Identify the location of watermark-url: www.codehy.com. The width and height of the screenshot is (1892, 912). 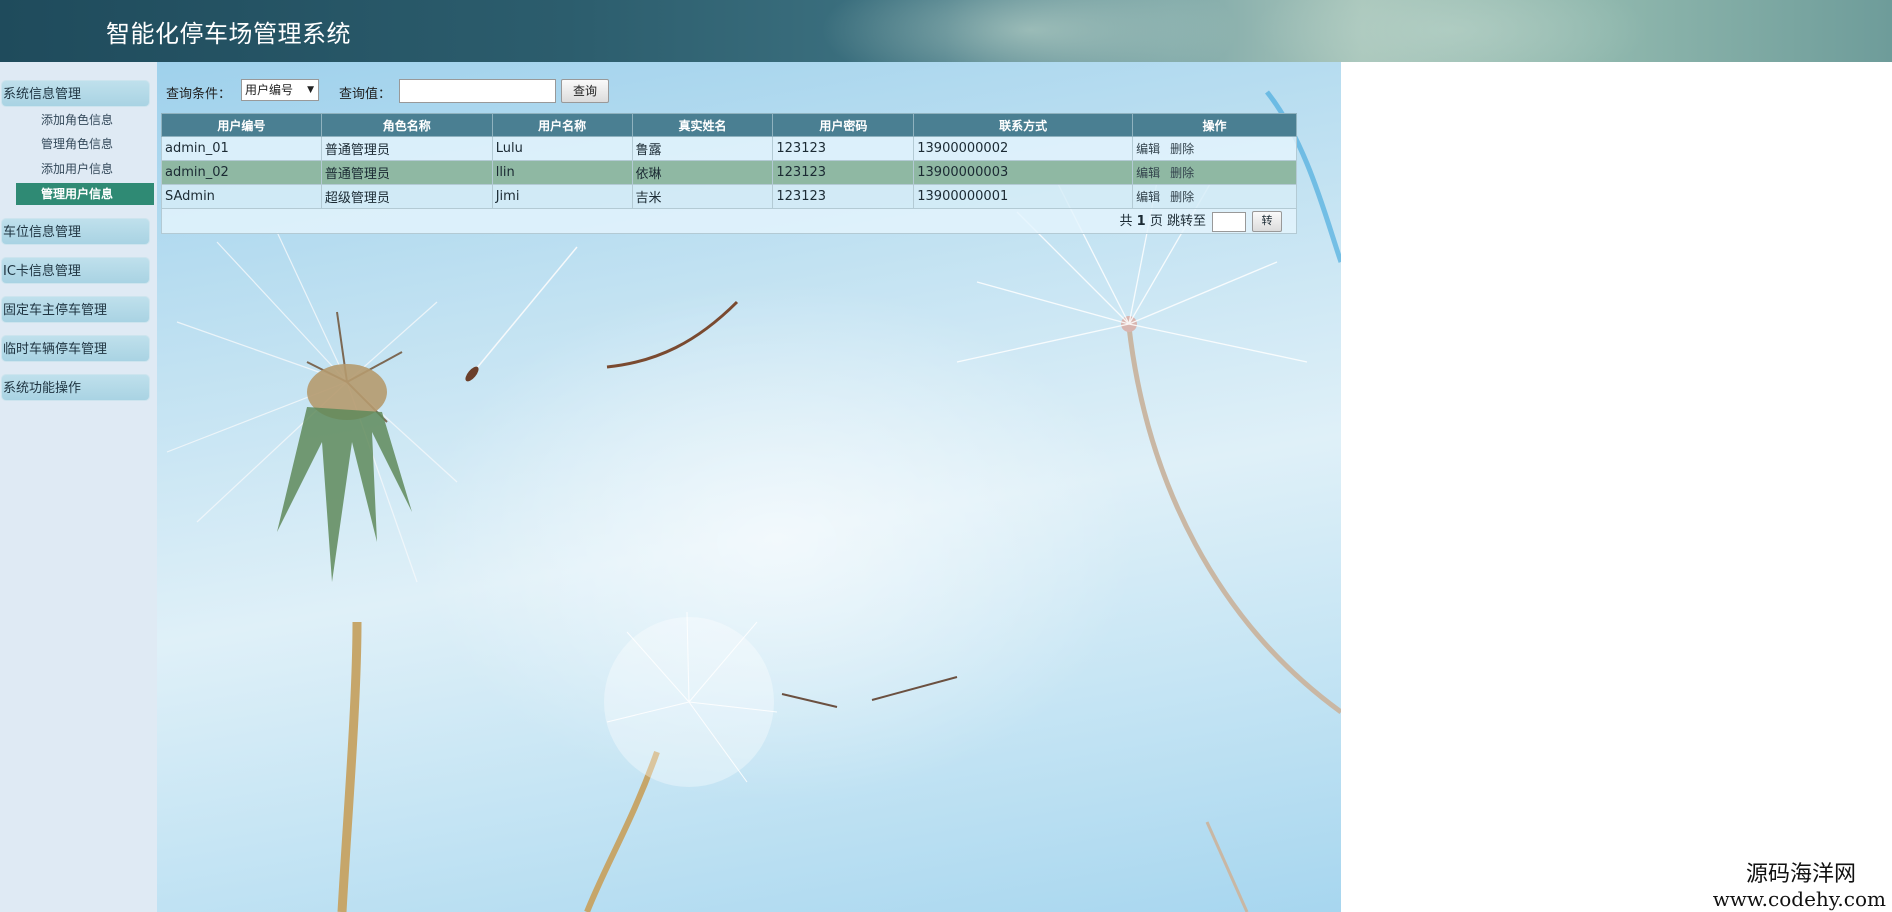
(1799, 899).